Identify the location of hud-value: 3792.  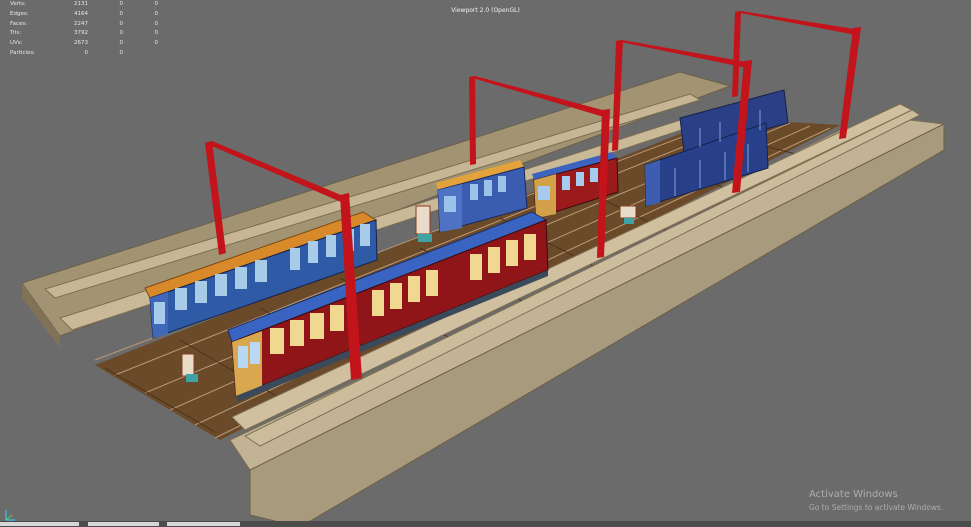
(81, 33).